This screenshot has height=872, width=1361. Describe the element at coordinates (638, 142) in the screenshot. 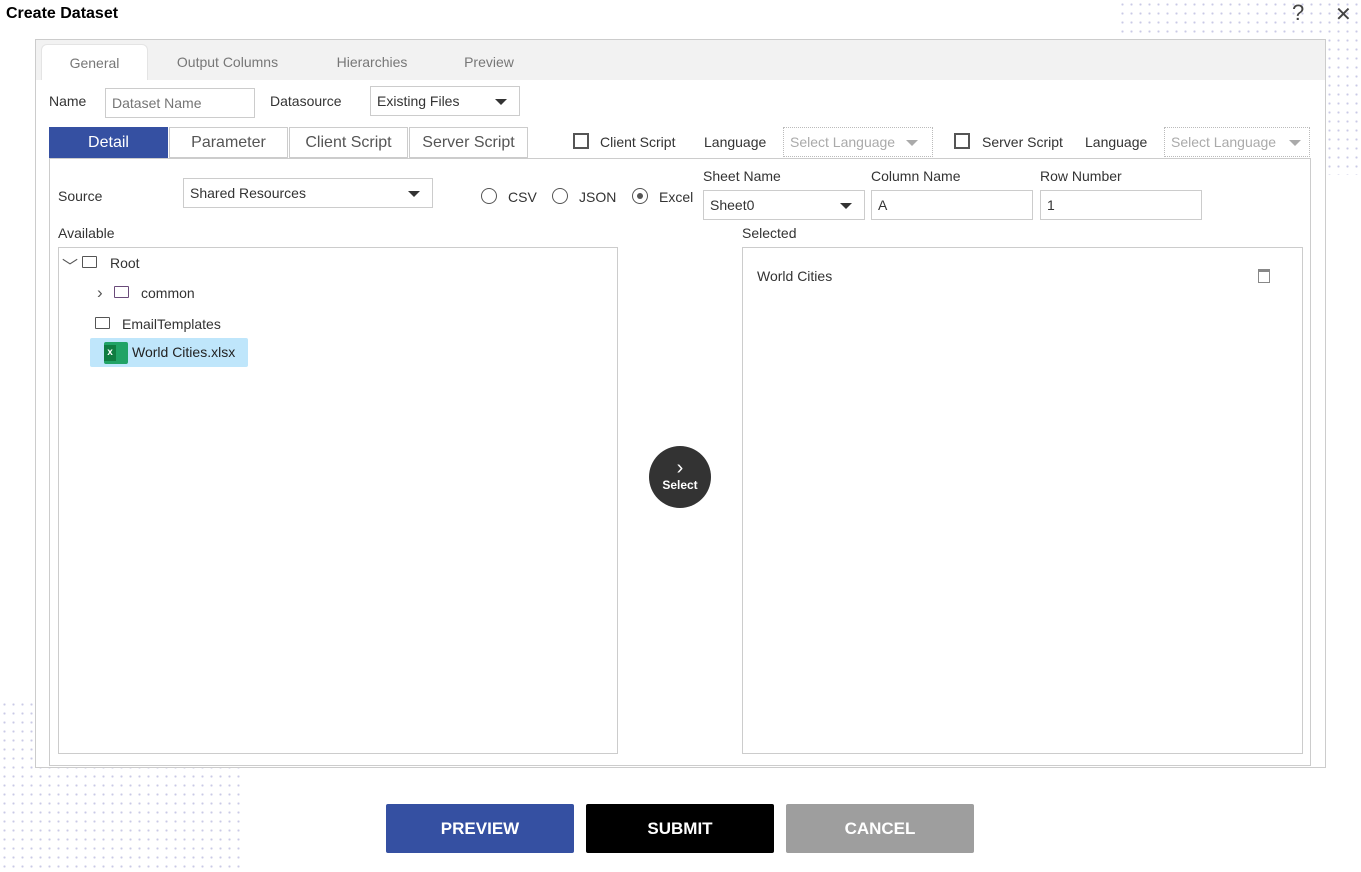

I see `client-script-label: Client Script` at that location.